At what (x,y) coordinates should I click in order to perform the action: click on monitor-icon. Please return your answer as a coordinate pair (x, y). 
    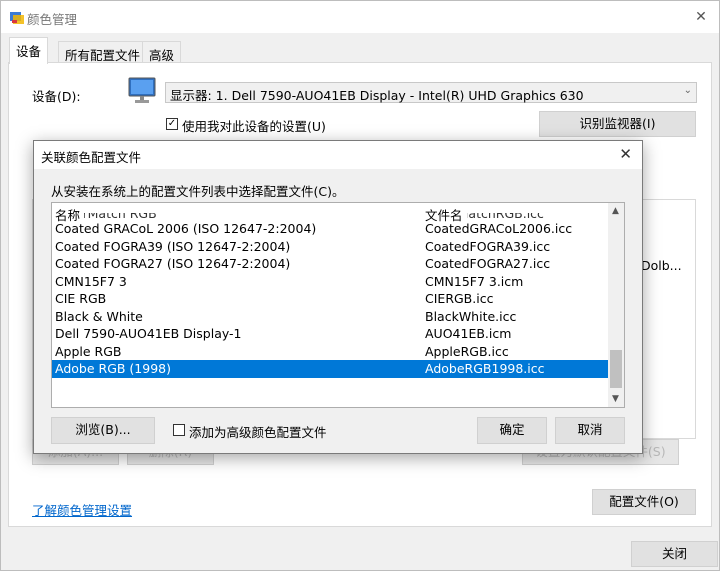
    Looking at the image, I should click on (142, 90).